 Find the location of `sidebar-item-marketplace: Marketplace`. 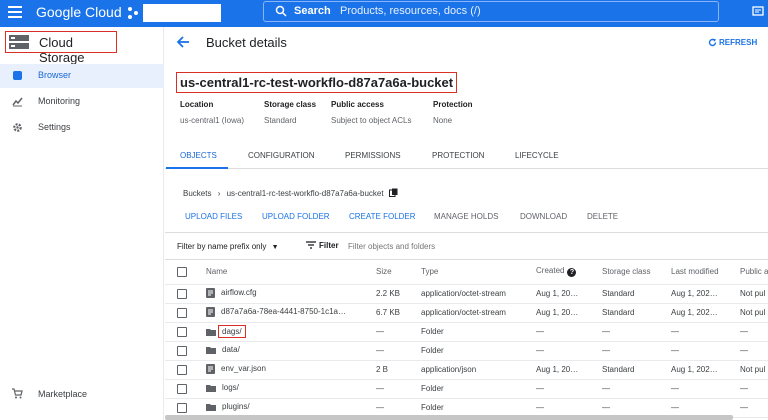

sidebar-item-marketplace: Marketplace is located at coordinates (82, 394).